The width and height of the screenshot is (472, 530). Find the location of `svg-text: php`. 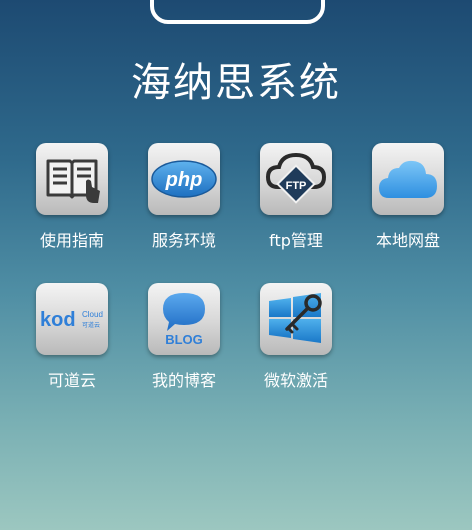

svg-text: php is located at coordinates (184, 180).